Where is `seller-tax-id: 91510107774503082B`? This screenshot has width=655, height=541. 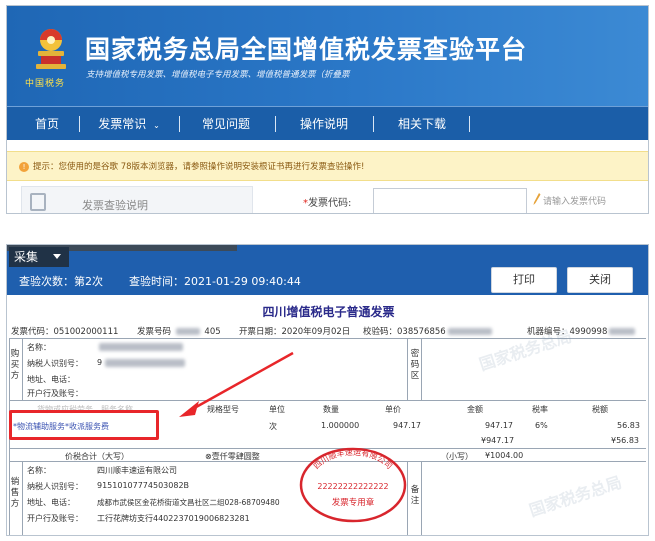 seller-tax-id: 91510107774503082B is located at coordinates (143, 485).